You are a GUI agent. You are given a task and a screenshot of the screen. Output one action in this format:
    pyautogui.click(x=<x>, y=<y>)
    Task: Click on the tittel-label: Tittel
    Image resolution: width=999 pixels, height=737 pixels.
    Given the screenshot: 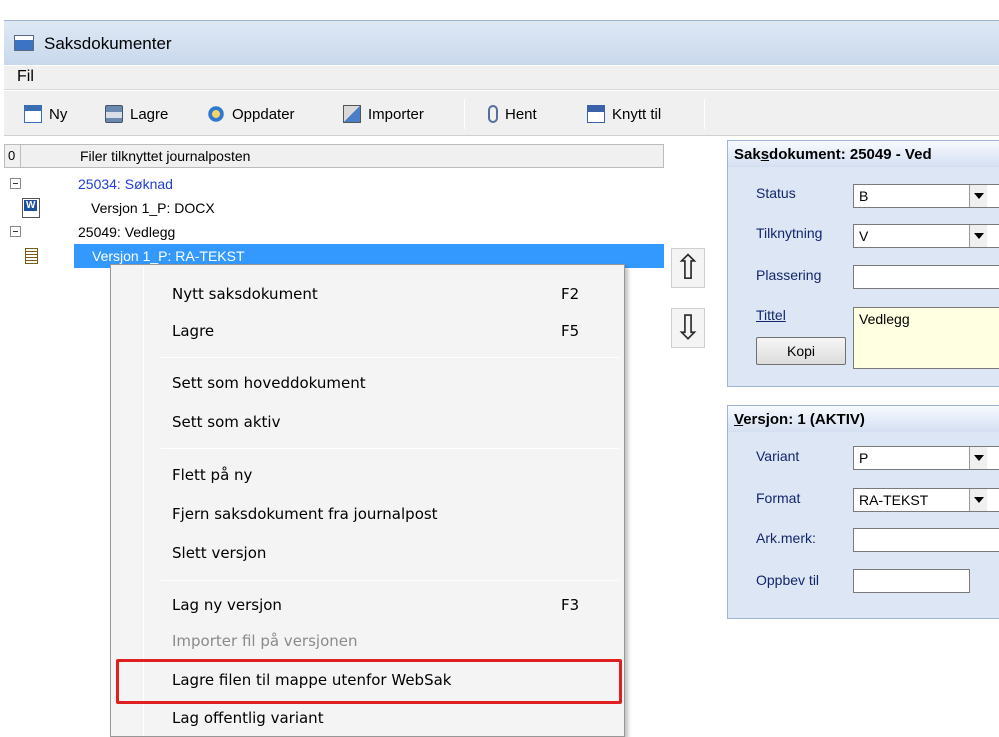 What is the action you would take?
    pyautogui.click(x=771, y=315)
    